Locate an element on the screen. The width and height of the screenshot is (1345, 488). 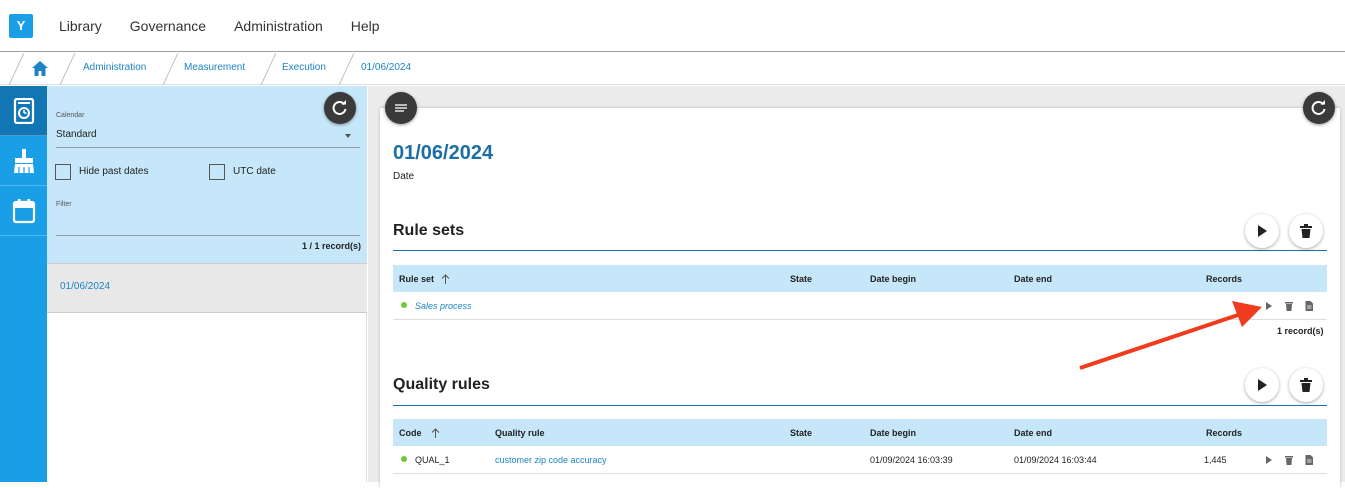
list-item: 01/06/2024 is located at coordinates (207, 288).